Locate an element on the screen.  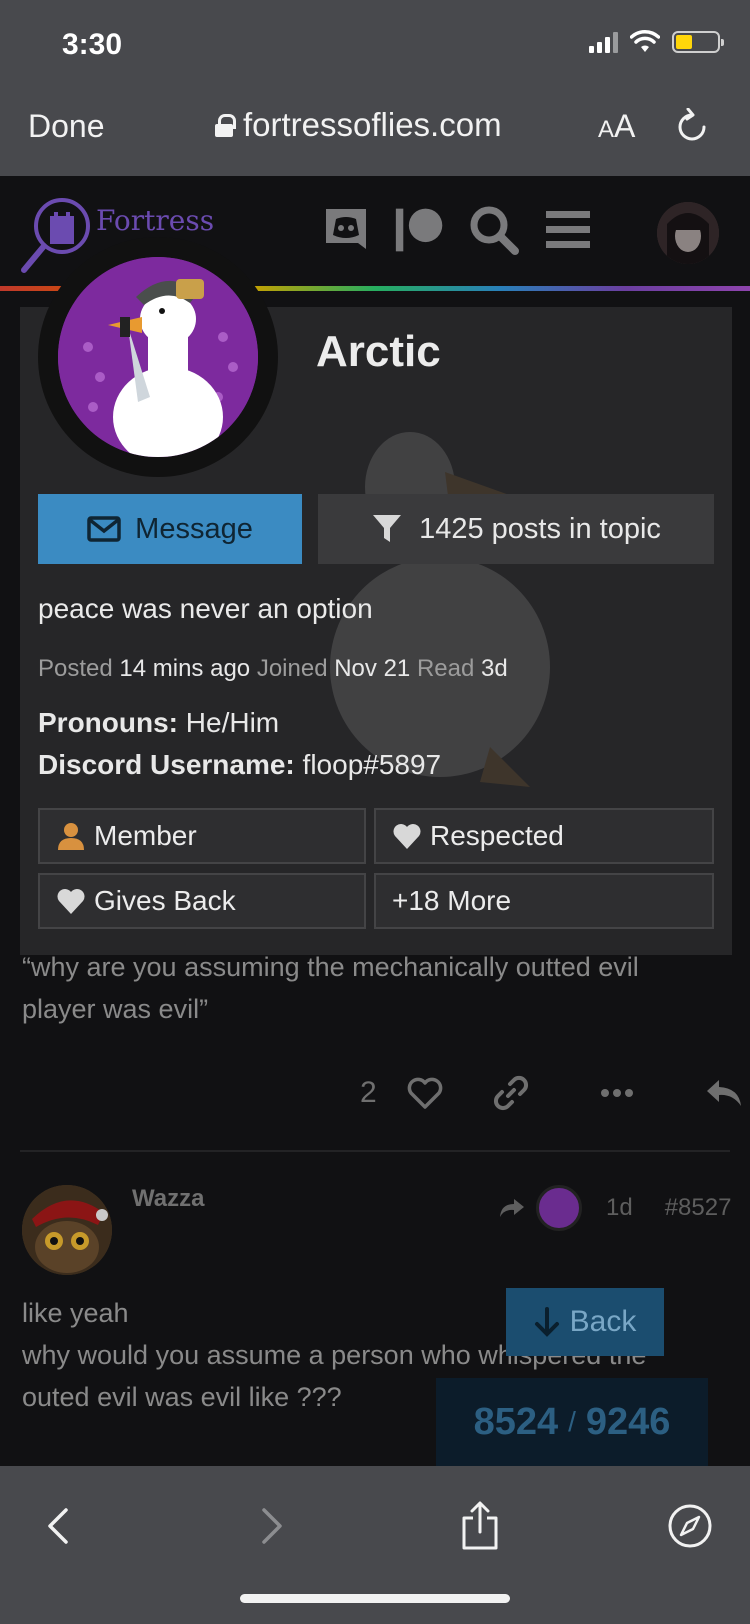
search-icon is located at coordinates (494, 230).